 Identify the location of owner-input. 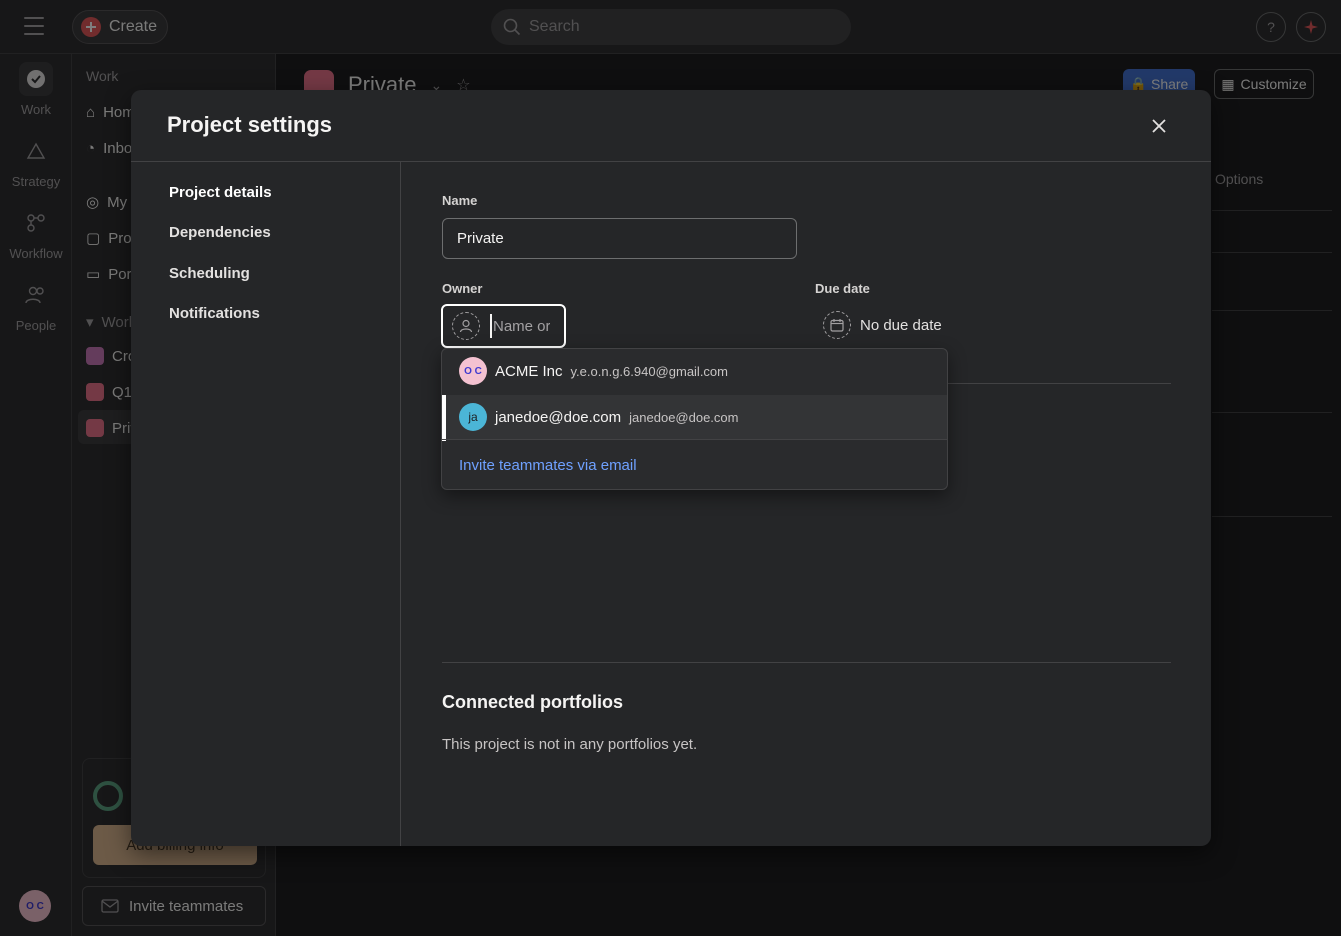
(520, 326).